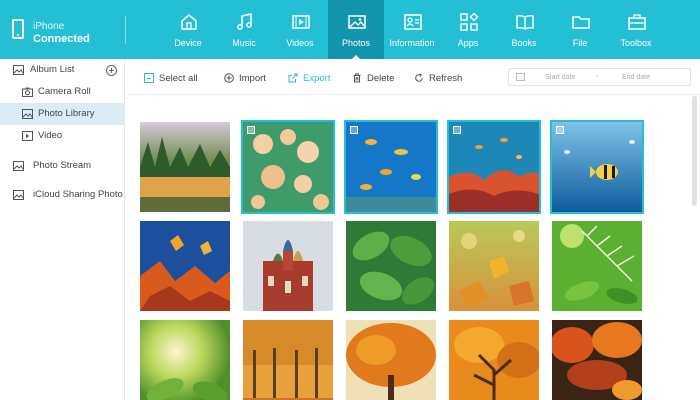  Describe the element at coordinates (524, 43) in the screenshot. I see `tab-label: Books` at that location.